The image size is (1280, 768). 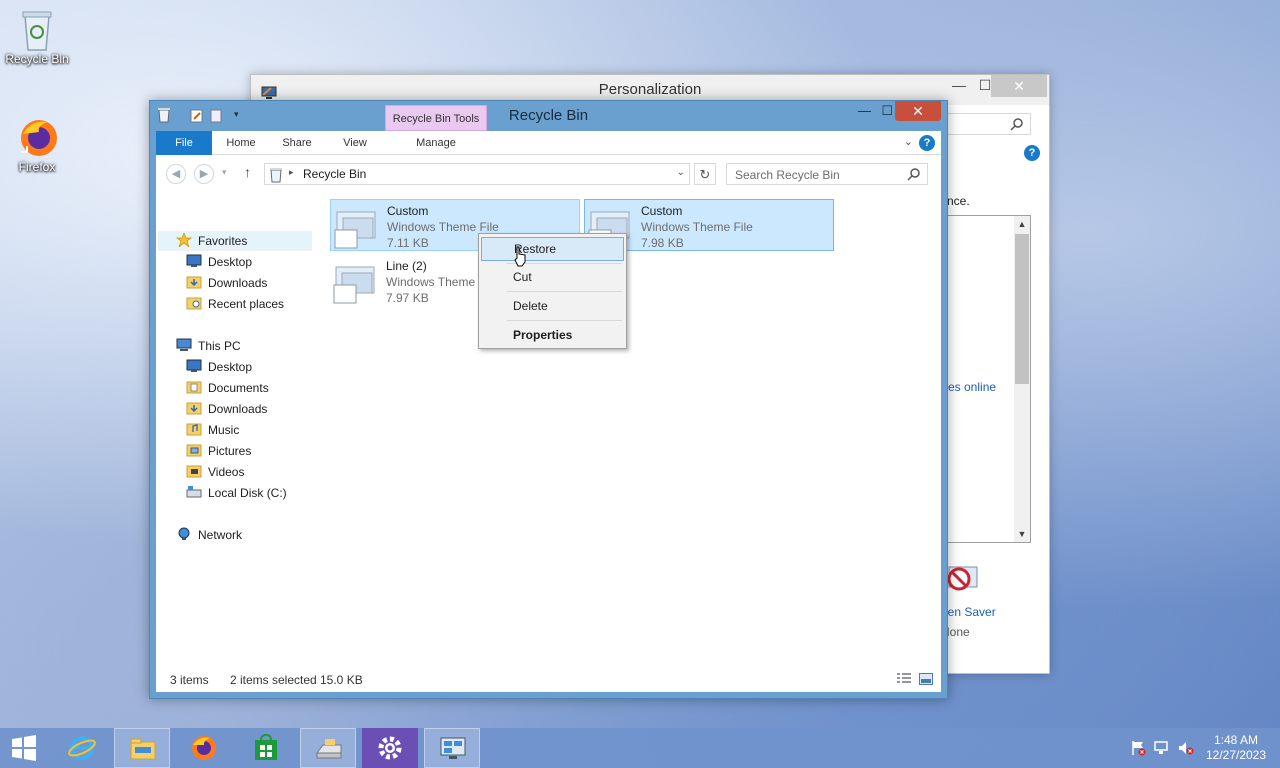 What do you see at coordinates (436, 143) in the screenshot?
I see `tab-manage: Manage` at bounding box center [436, 143].